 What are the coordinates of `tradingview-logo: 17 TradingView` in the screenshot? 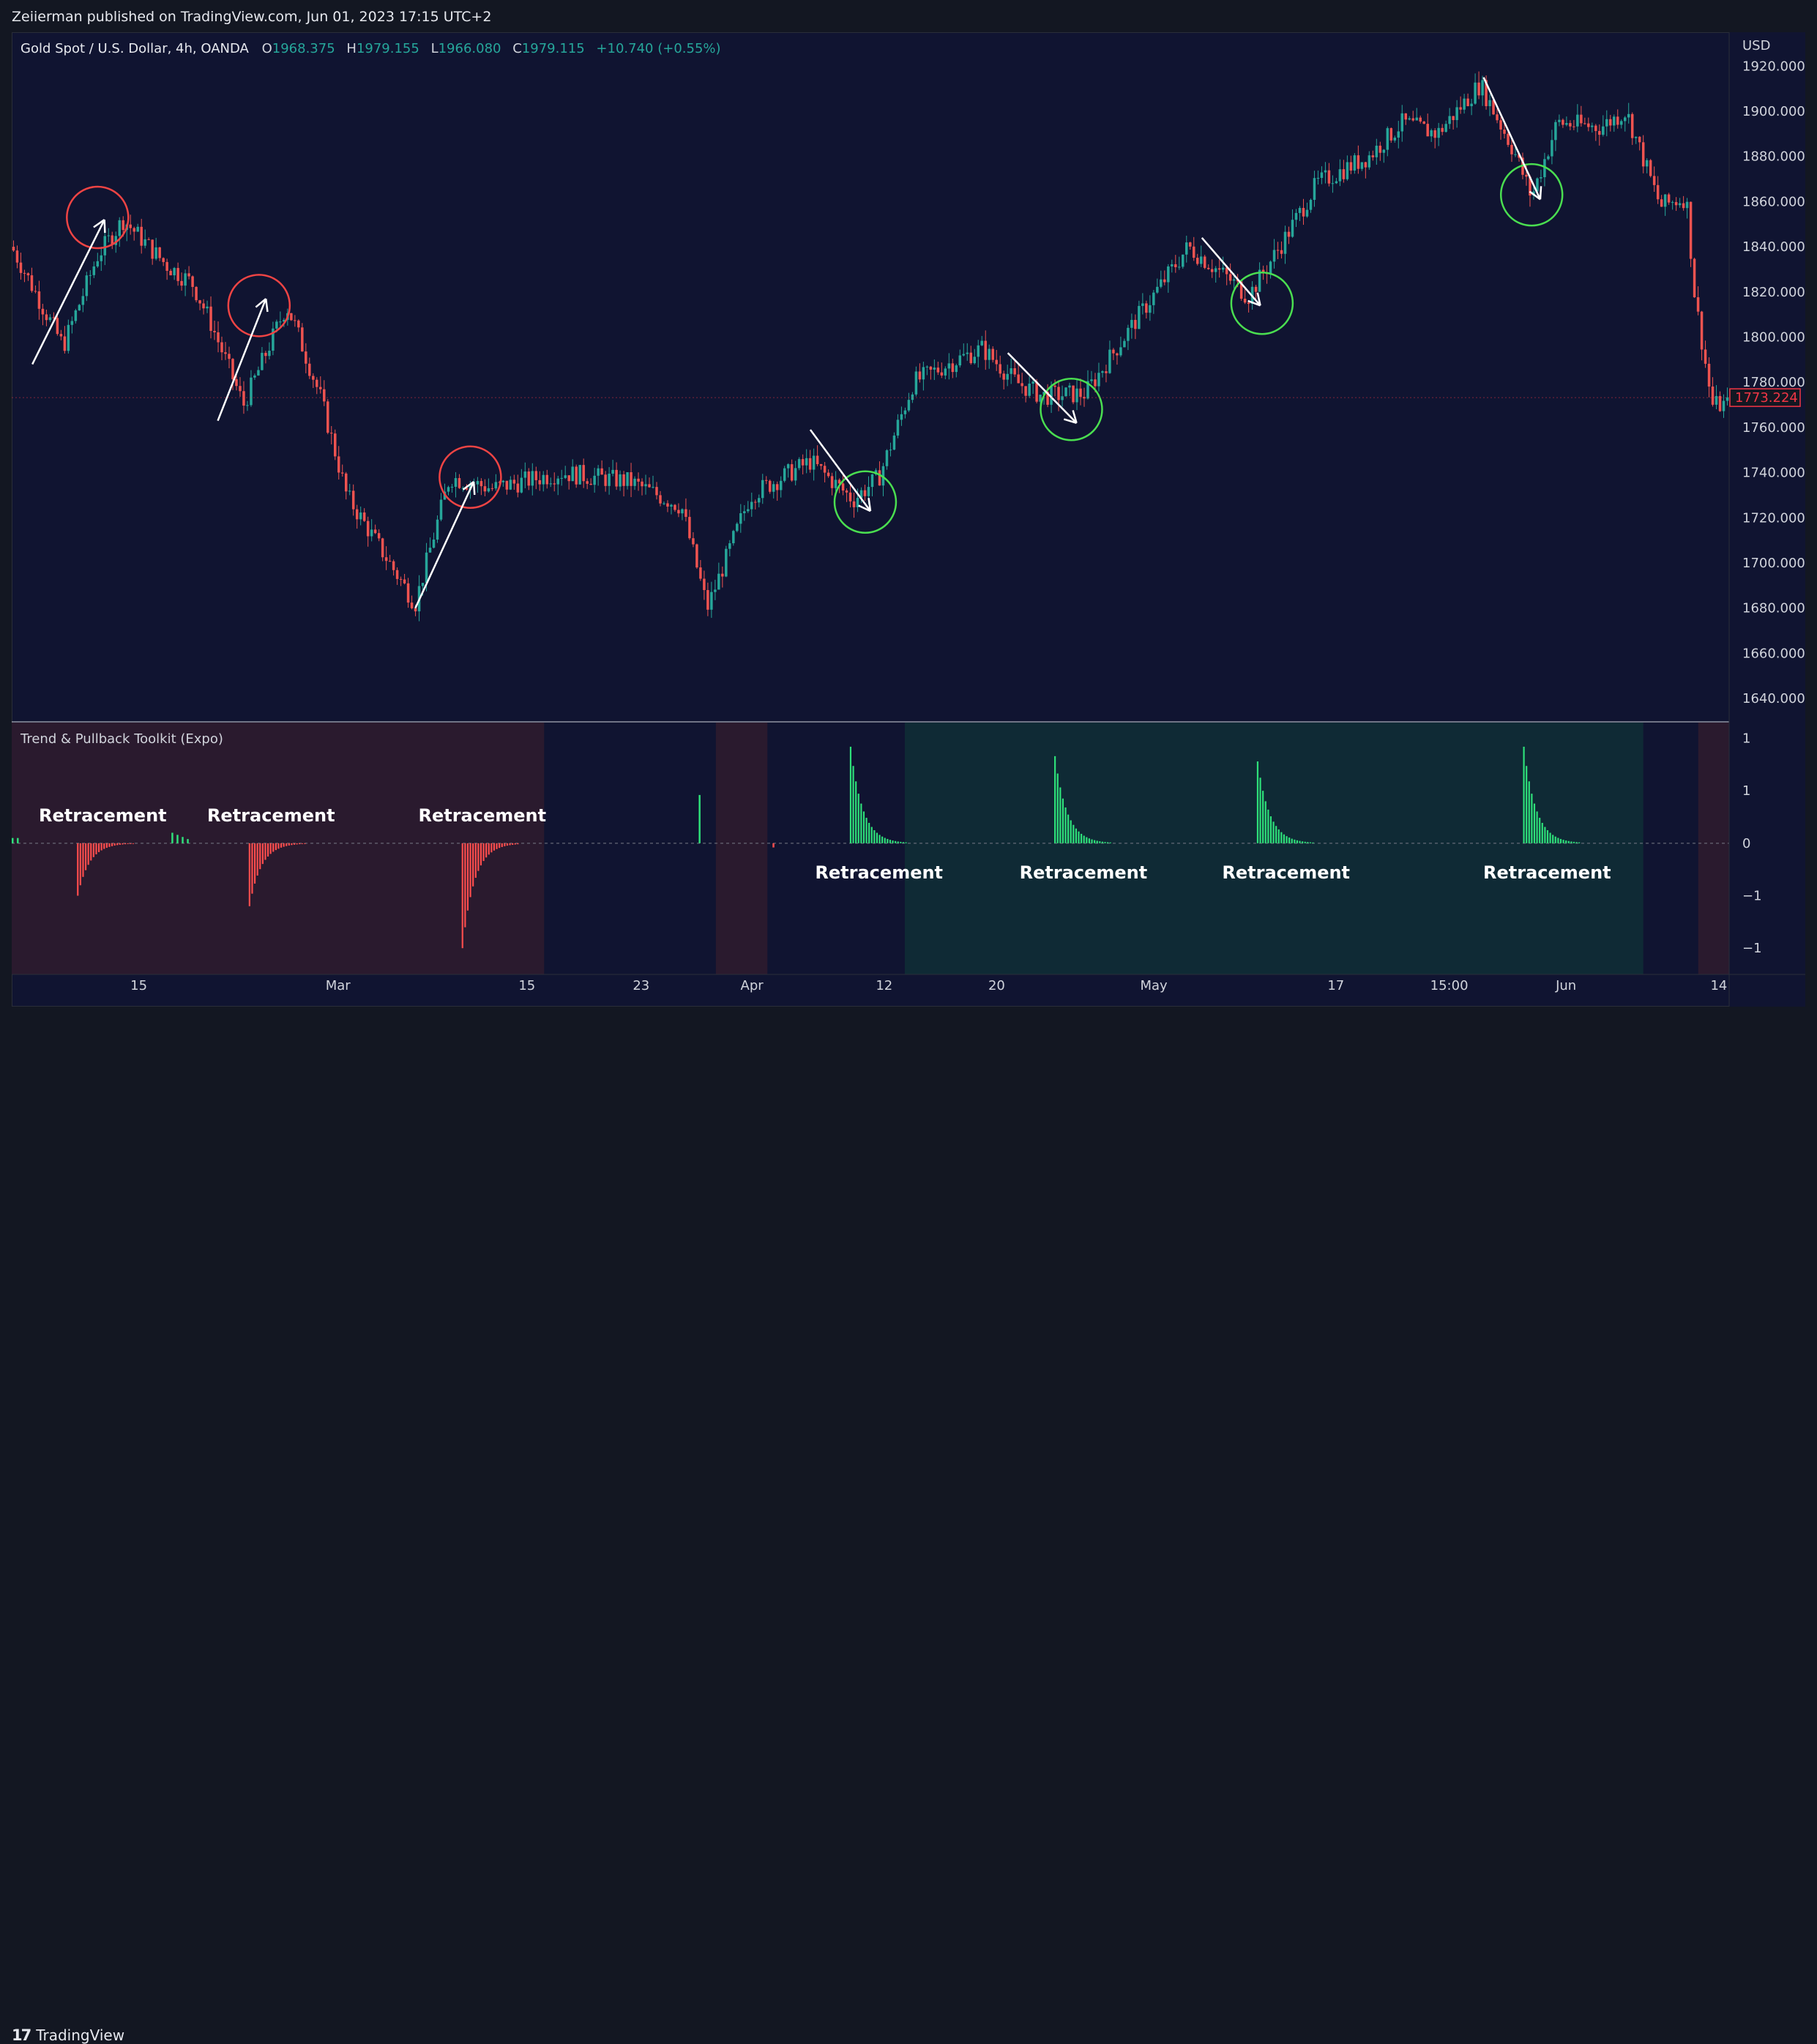 It's located at (68, 2035).